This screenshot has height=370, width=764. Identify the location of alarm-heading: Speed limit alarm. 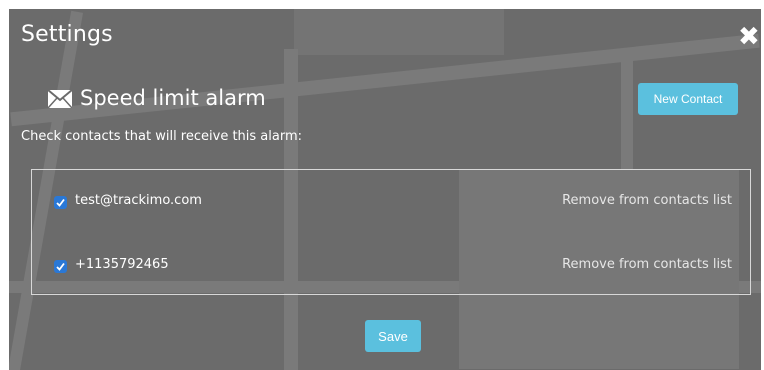
(156, 98).